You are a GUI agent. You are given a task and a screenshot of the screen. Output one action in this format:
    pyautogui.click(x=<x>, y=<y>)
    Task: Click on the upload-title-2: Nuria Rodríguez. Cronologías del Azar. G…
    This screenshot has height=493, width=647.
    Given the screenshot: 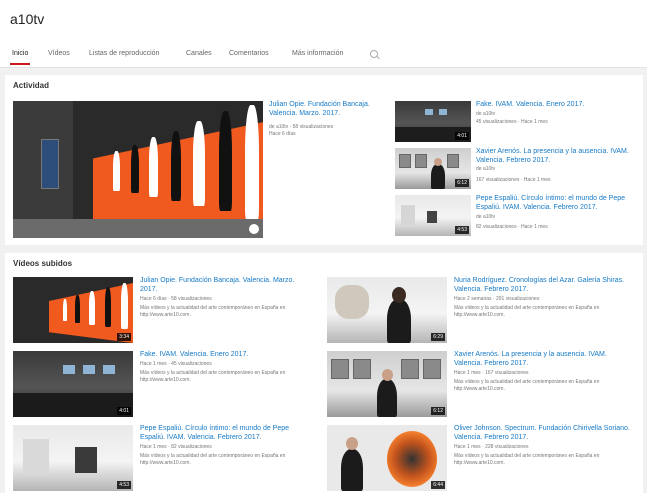 What is the action you would take?
    pyautogui.click(x=544, y=285)
    